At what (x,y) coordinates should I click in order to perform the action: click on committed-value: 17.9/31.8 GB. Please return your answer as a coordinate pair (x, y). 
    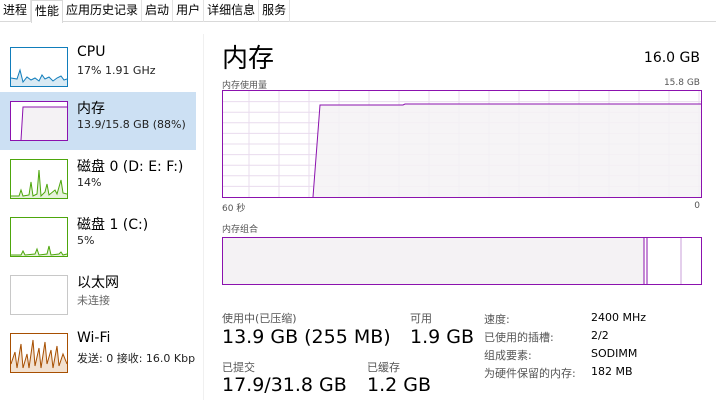
    Looking at the image, I should click on (284, 385).